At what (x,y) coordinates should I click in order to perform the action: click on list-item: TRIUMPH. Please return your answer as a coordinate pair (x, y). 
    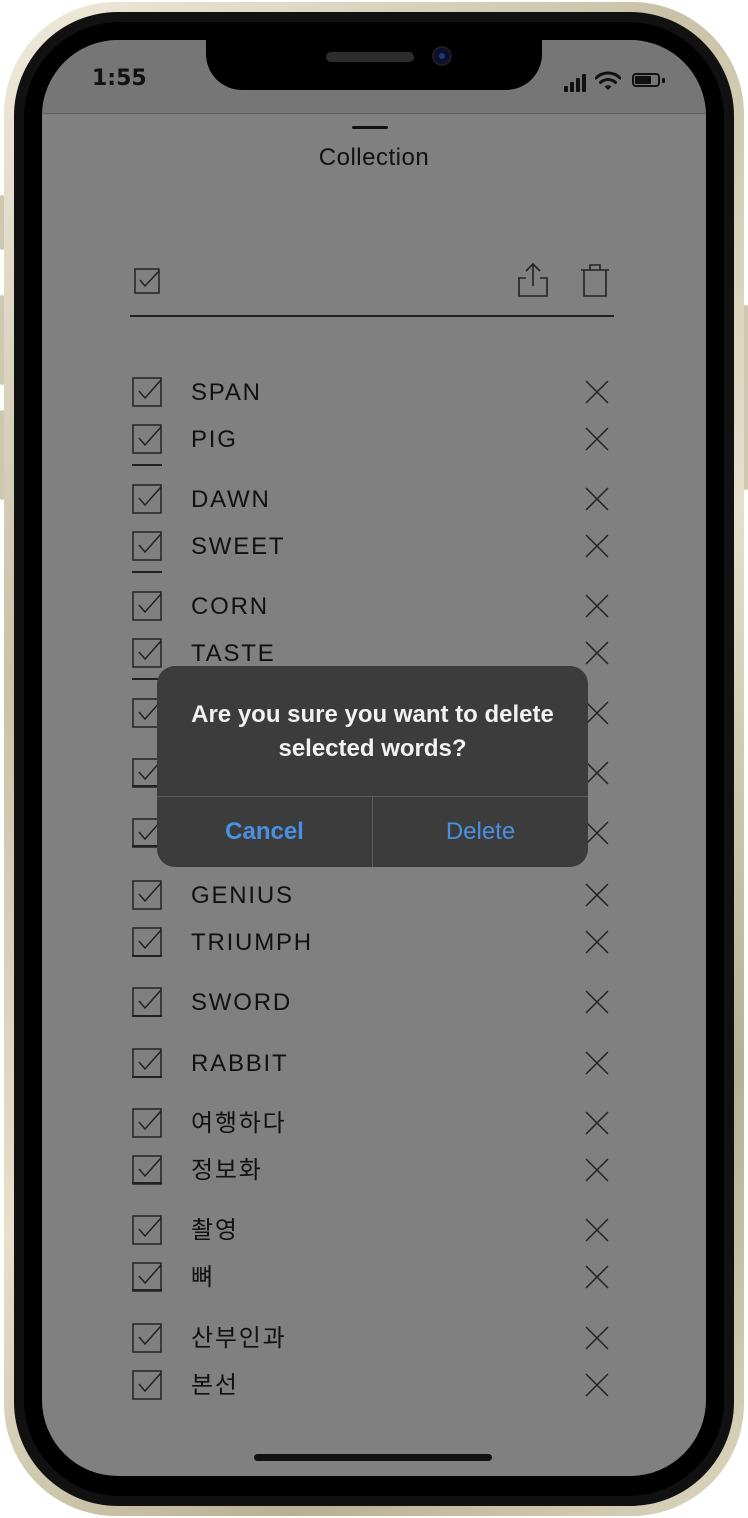
    Looking at the image, I should click on (374, 950).